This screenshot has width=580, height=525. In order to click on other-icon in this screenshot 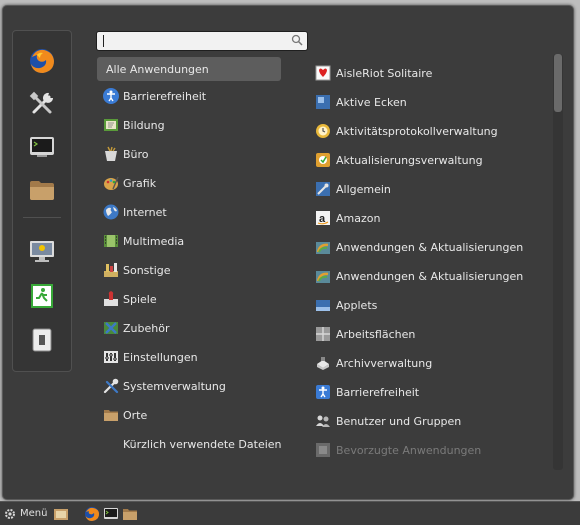, I will do `click(111, 270)`.